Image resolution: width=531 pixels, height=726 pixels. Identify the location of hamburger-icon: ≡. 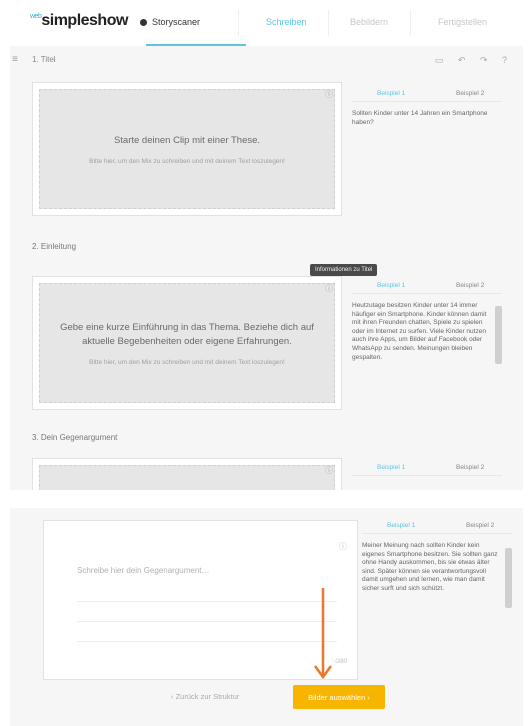
(15, 59).